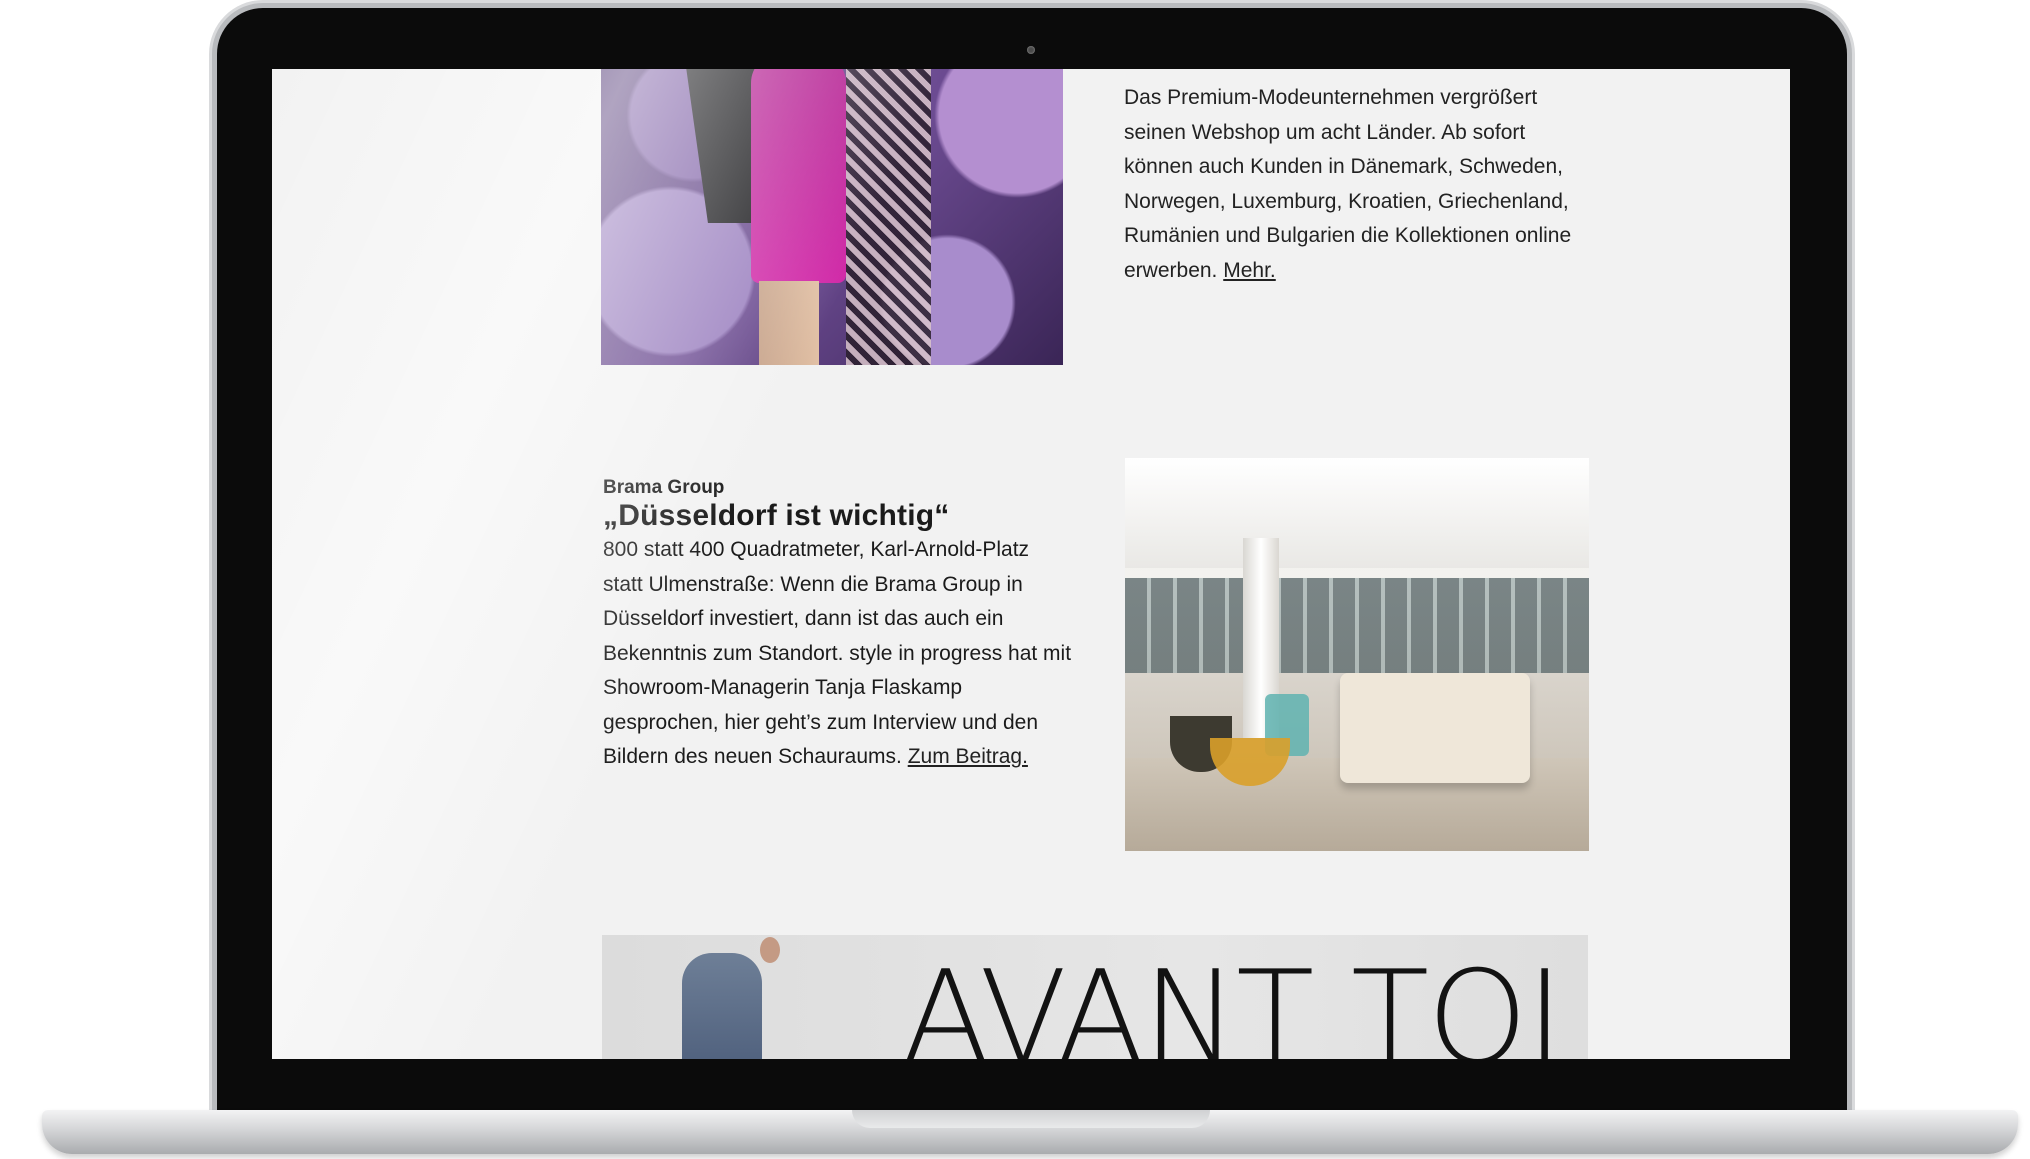  I want to click on showroom-windows, so click(1357, 625).